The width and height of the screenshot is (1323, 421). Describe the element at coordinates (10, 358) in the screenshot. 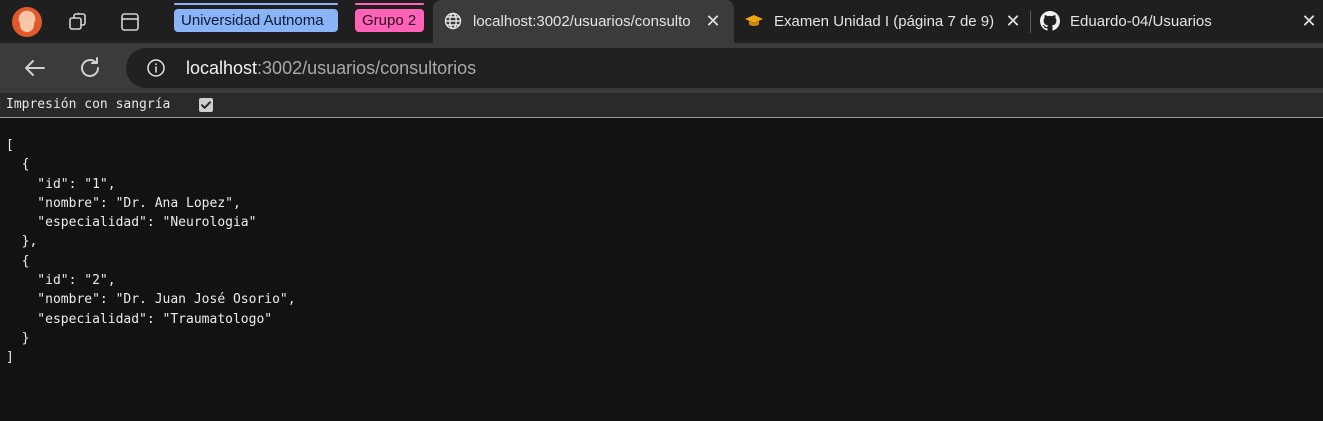

I see `json-line: ]` at that location.